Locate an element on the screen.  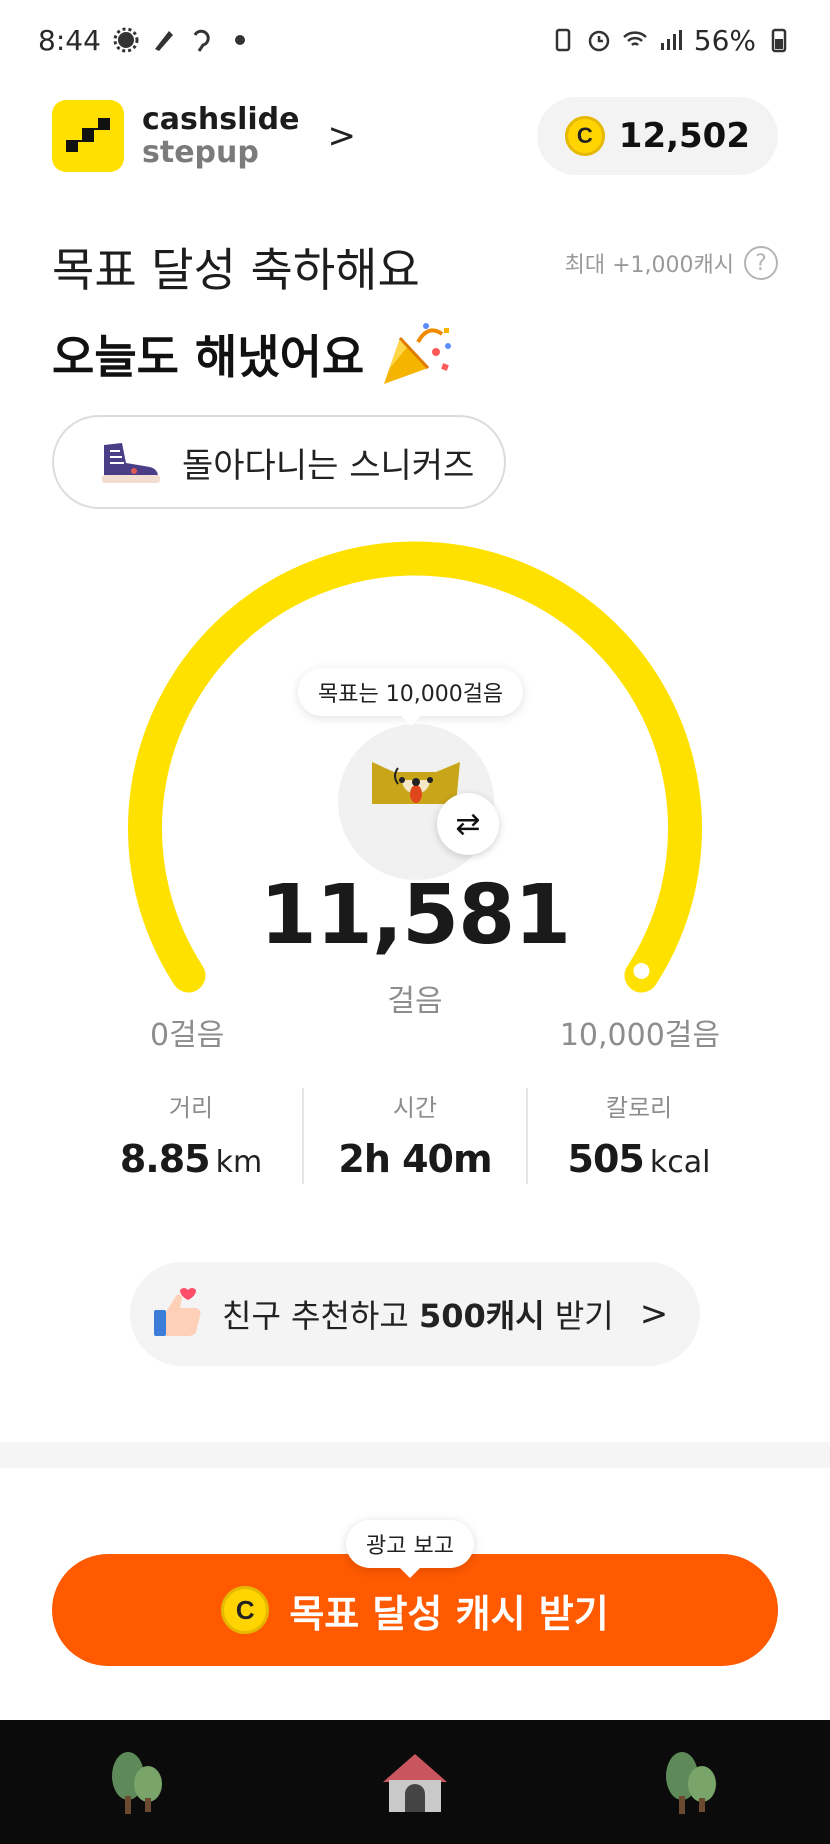
alarm-icon is located at coordinates (599, 41).